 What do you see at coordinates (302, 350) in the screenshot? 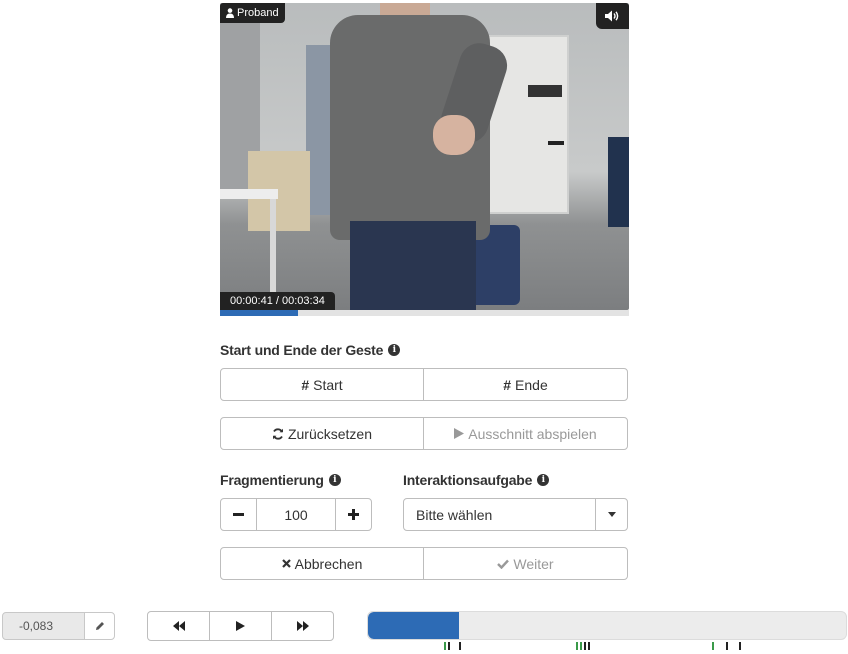
I see `gesture-heading-text: Start und Ende der Geste` at bounding box center [302, 350].